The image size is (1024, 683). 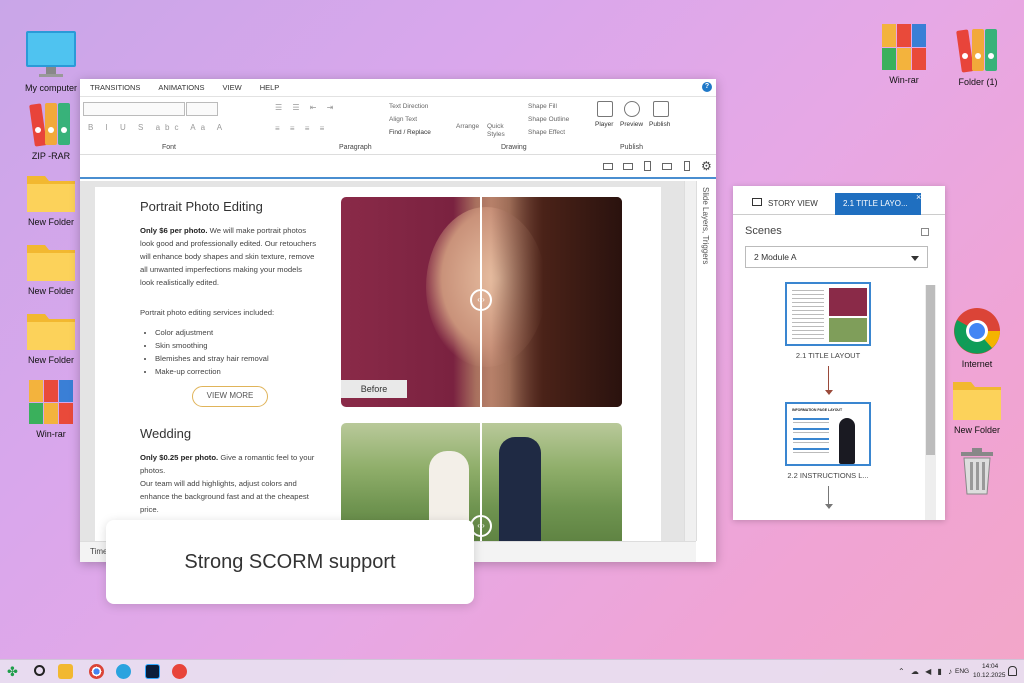 I want to click on drawing-group-label: Drawing, so click(x=514, y=147).